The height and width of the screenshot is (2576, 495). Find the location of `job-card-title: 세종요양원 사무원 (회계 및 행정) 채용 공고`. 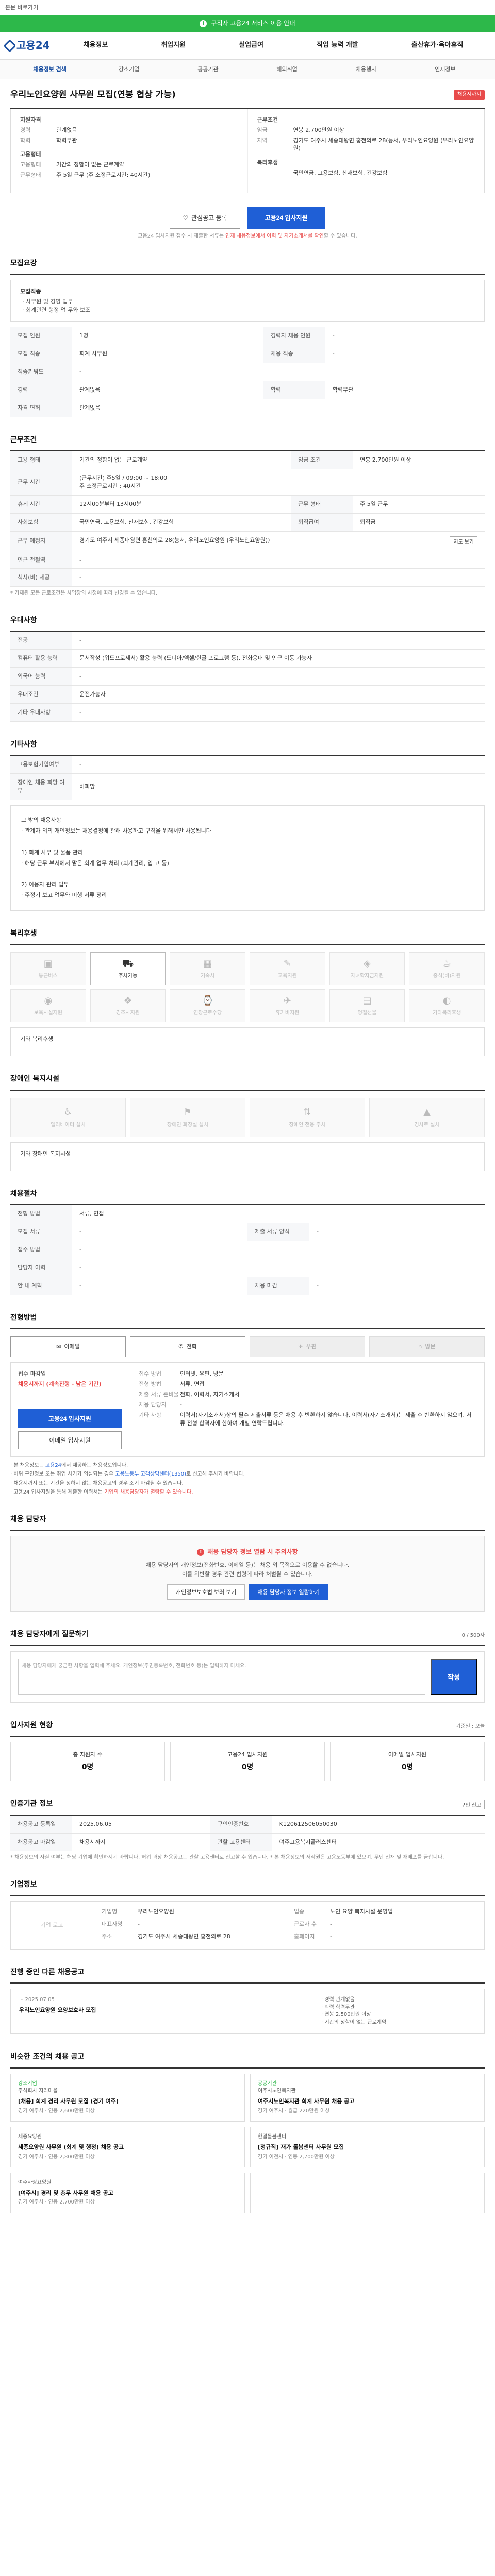

job-card-title: 세종요양원 사무원 (회계 및 행정) 채용 공고 is located at coordinates (127, 2147).